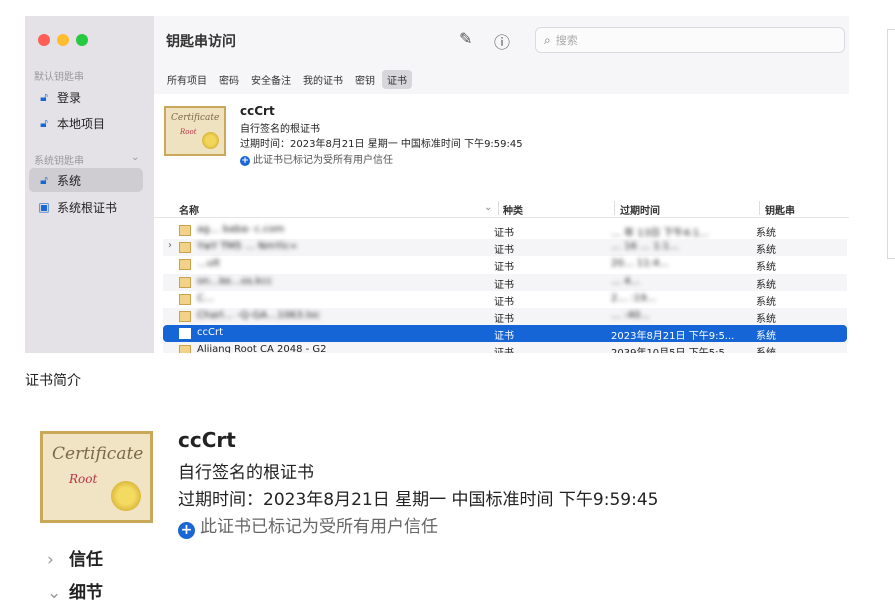  I want to click on minimize-window-button, so click(63, 40).